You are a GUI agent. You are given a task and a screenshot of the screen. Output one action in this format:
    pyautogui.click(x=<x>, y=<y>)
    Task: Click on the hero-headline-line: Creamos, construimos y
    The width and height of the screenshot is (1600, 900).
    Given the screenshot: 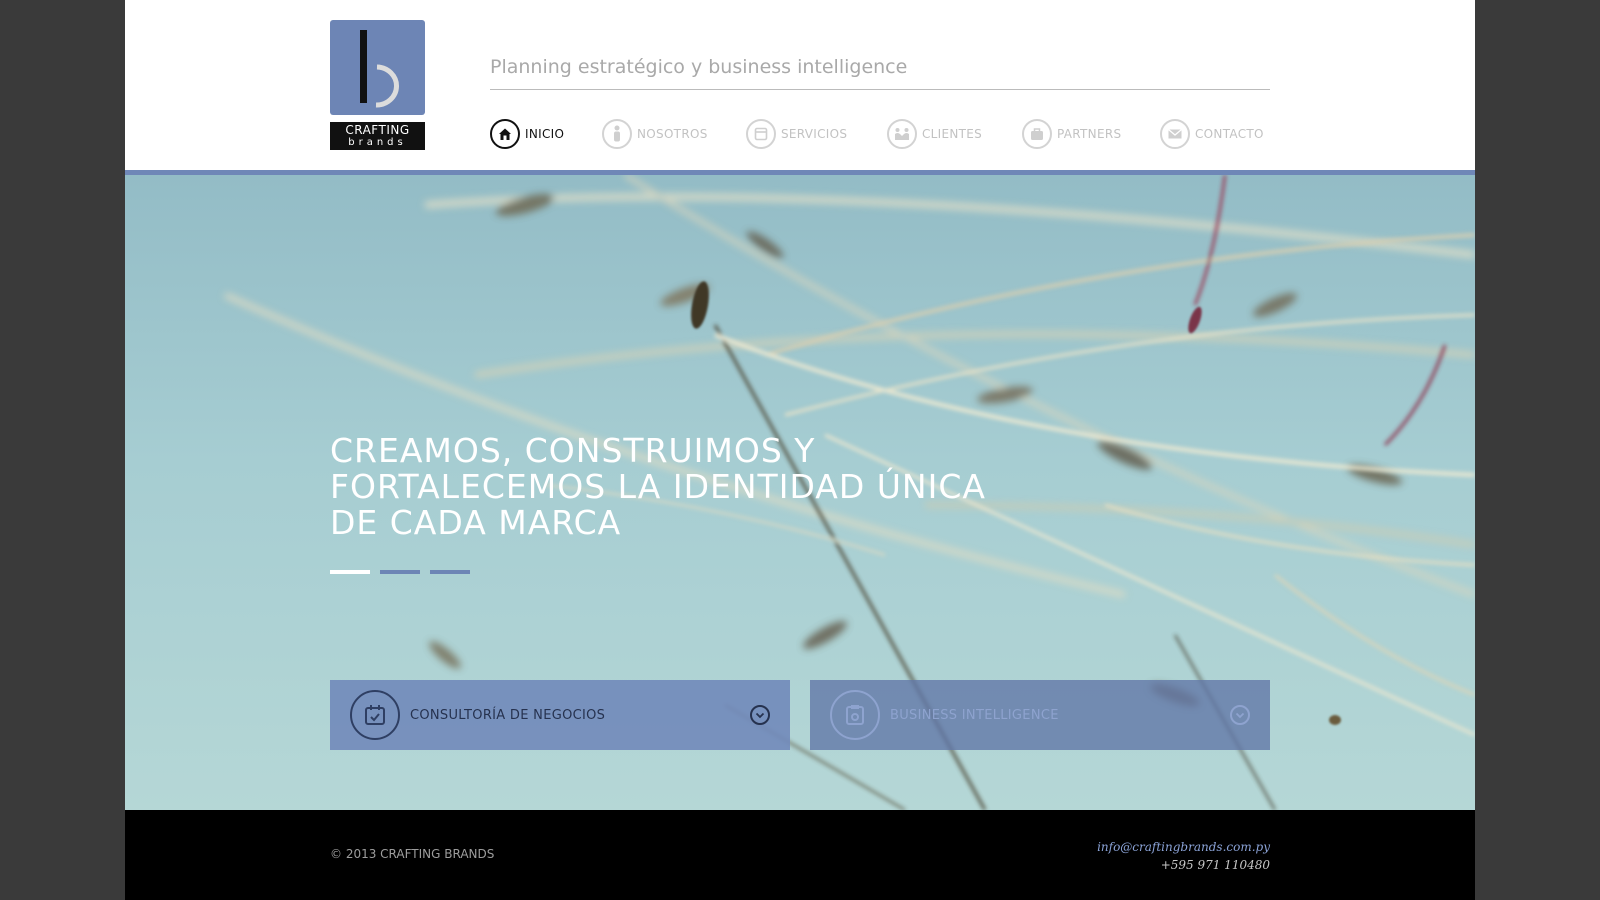 What is the action you would take?
    pyautogui.click(x=573, y=450)
    